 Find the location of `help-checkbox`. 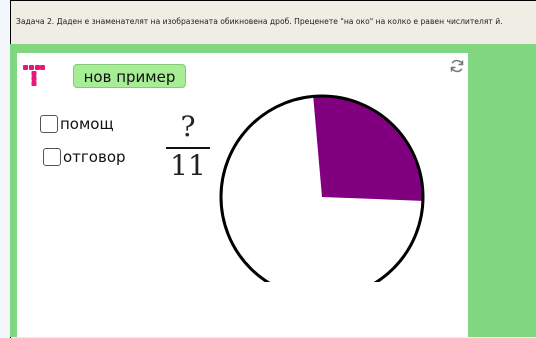

help-checkbox is located at coordinates (49, 124).